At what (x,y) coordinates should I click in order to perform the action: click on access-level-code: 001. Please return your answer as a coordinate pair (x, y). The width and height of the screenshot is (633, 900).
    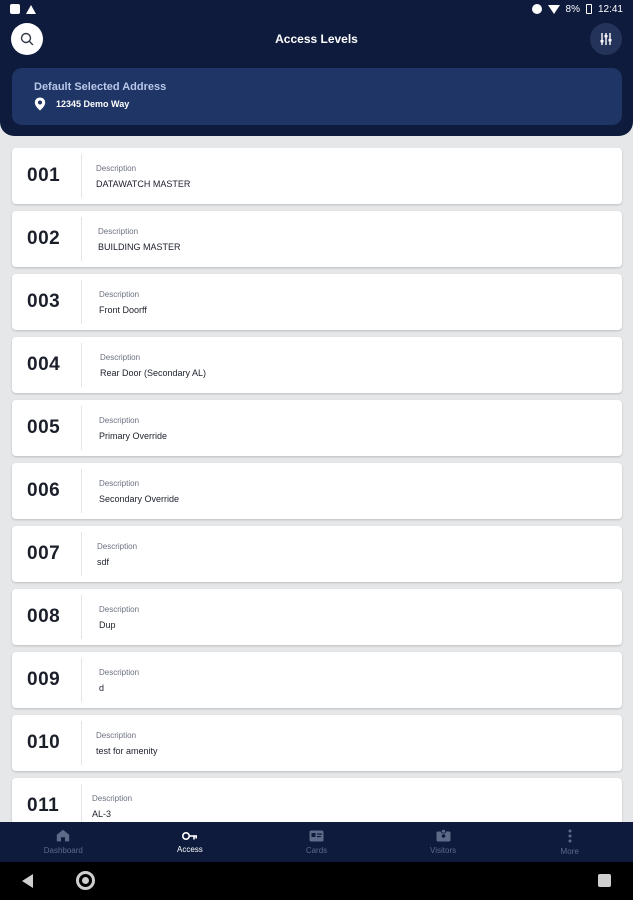
    Looking at the image, I should click on (44, 175).